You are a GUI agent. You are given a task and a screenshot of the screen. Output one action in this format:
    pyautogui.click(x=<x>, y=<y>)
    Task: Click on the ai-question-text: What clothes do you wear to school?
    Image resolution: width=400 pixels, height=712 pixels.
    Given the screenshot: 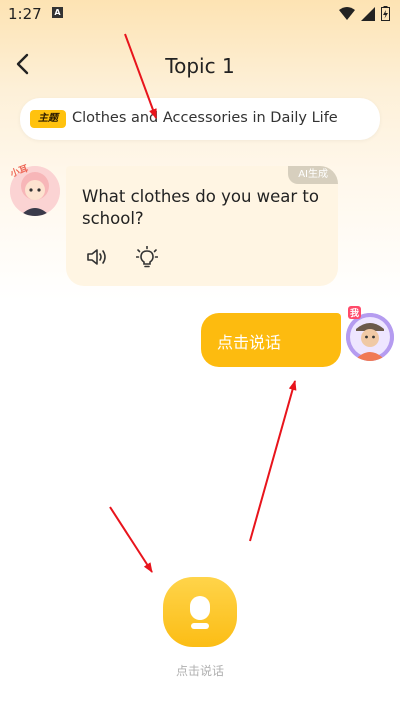 What is the action you would take?
    pyautogui.click(x=200, y=207)
    